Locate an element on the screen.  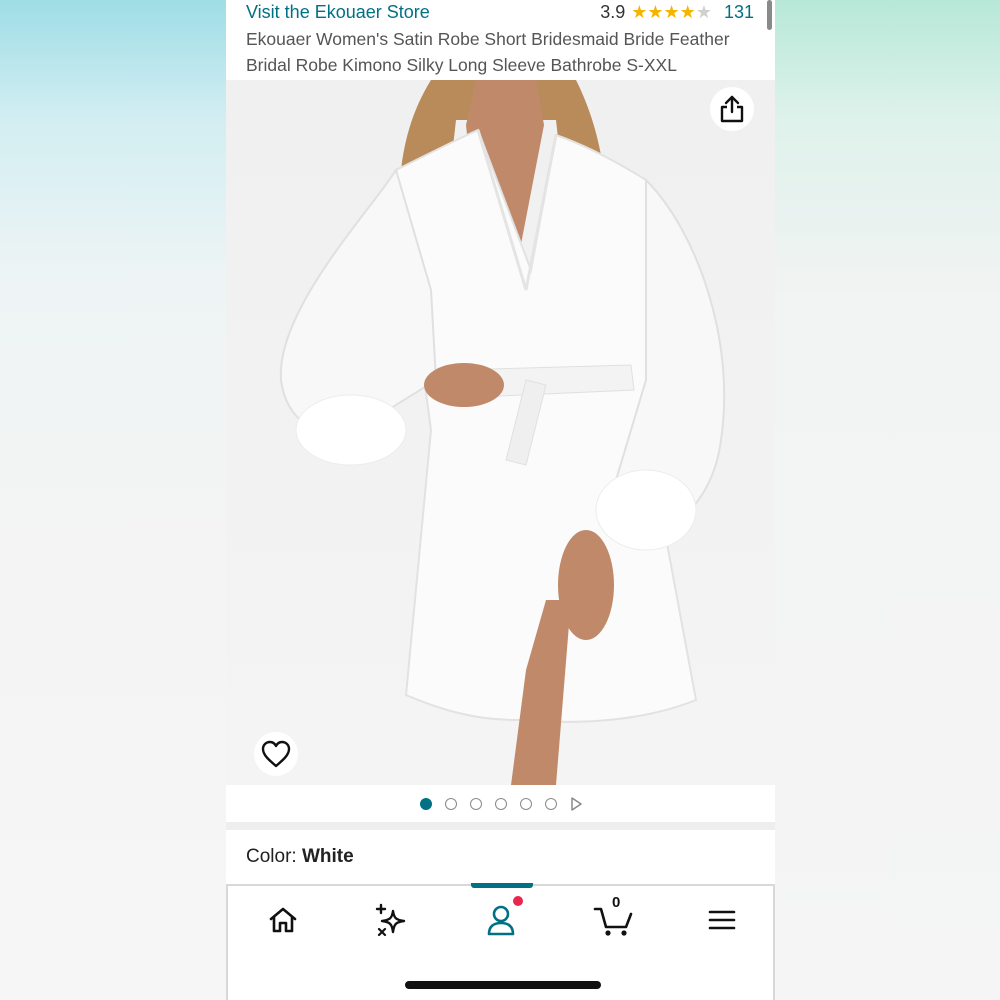
sparkle-icon is located at coordinates (390, 920).